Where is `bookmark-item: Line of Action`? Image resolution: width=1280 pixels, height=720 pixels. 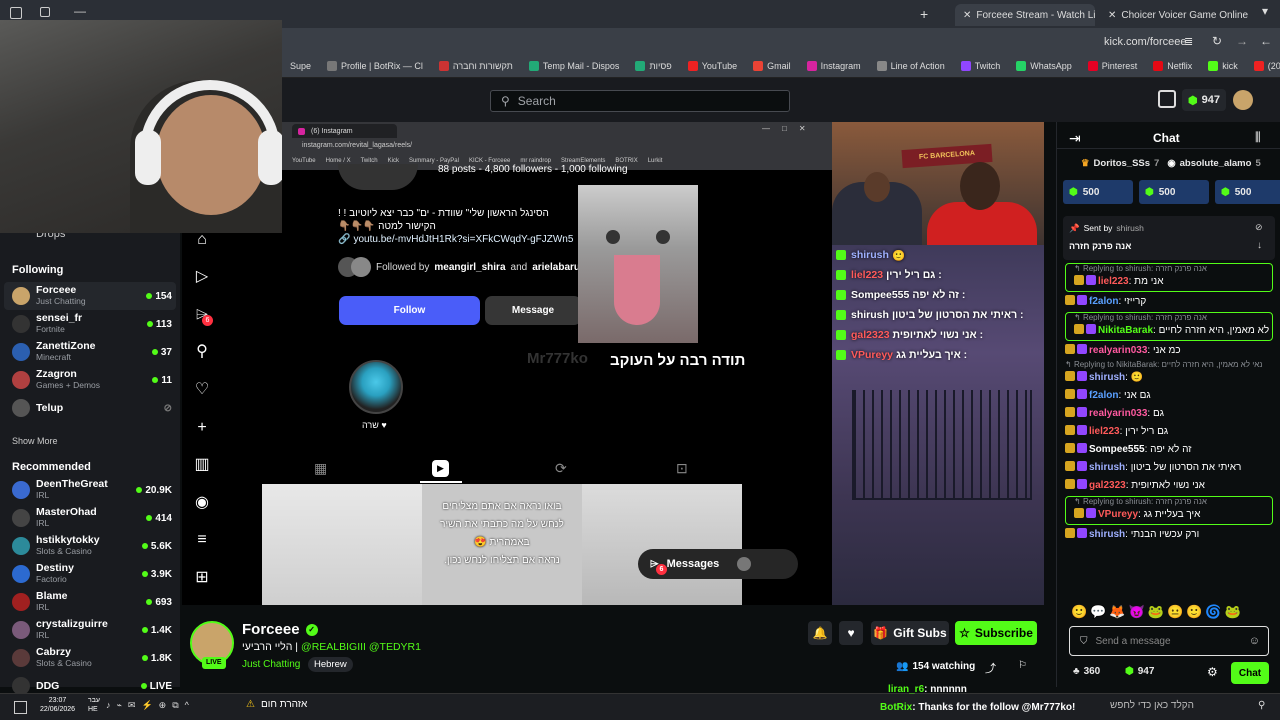 bookmark-item: Line of Action is located at coordinates (911, 66).